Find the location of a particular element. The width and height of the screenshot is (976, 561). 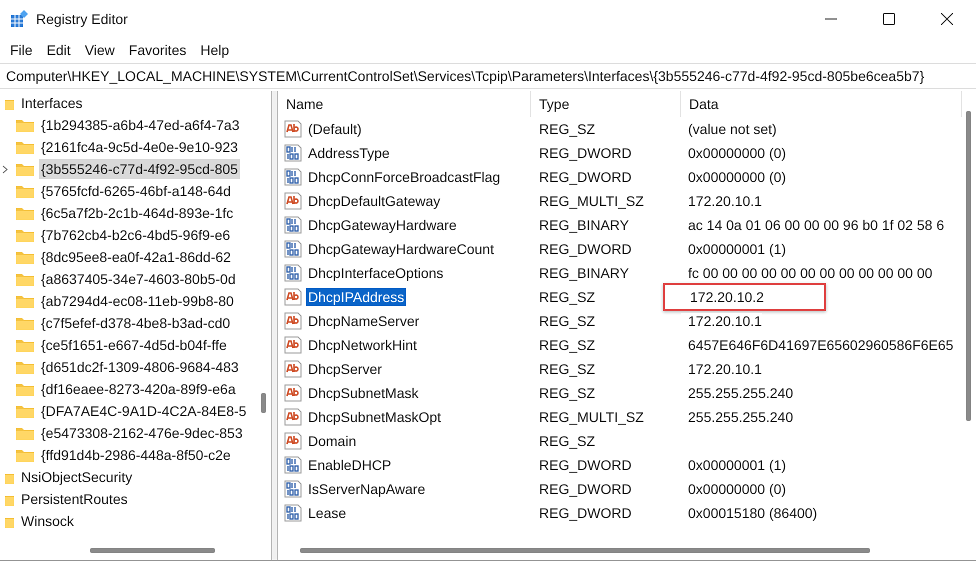

tree-item: {5765fcfd-6265-46bf-a148-64d is located at coordinates (136, 191).